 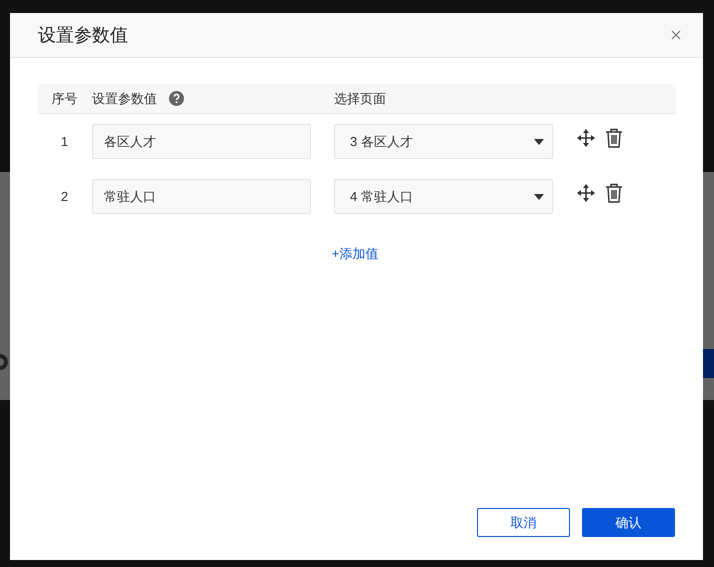 What do you see at coordinates (65, 197) in the screenshot?
I see `row-number: 2` at bounding box center [65, 197].